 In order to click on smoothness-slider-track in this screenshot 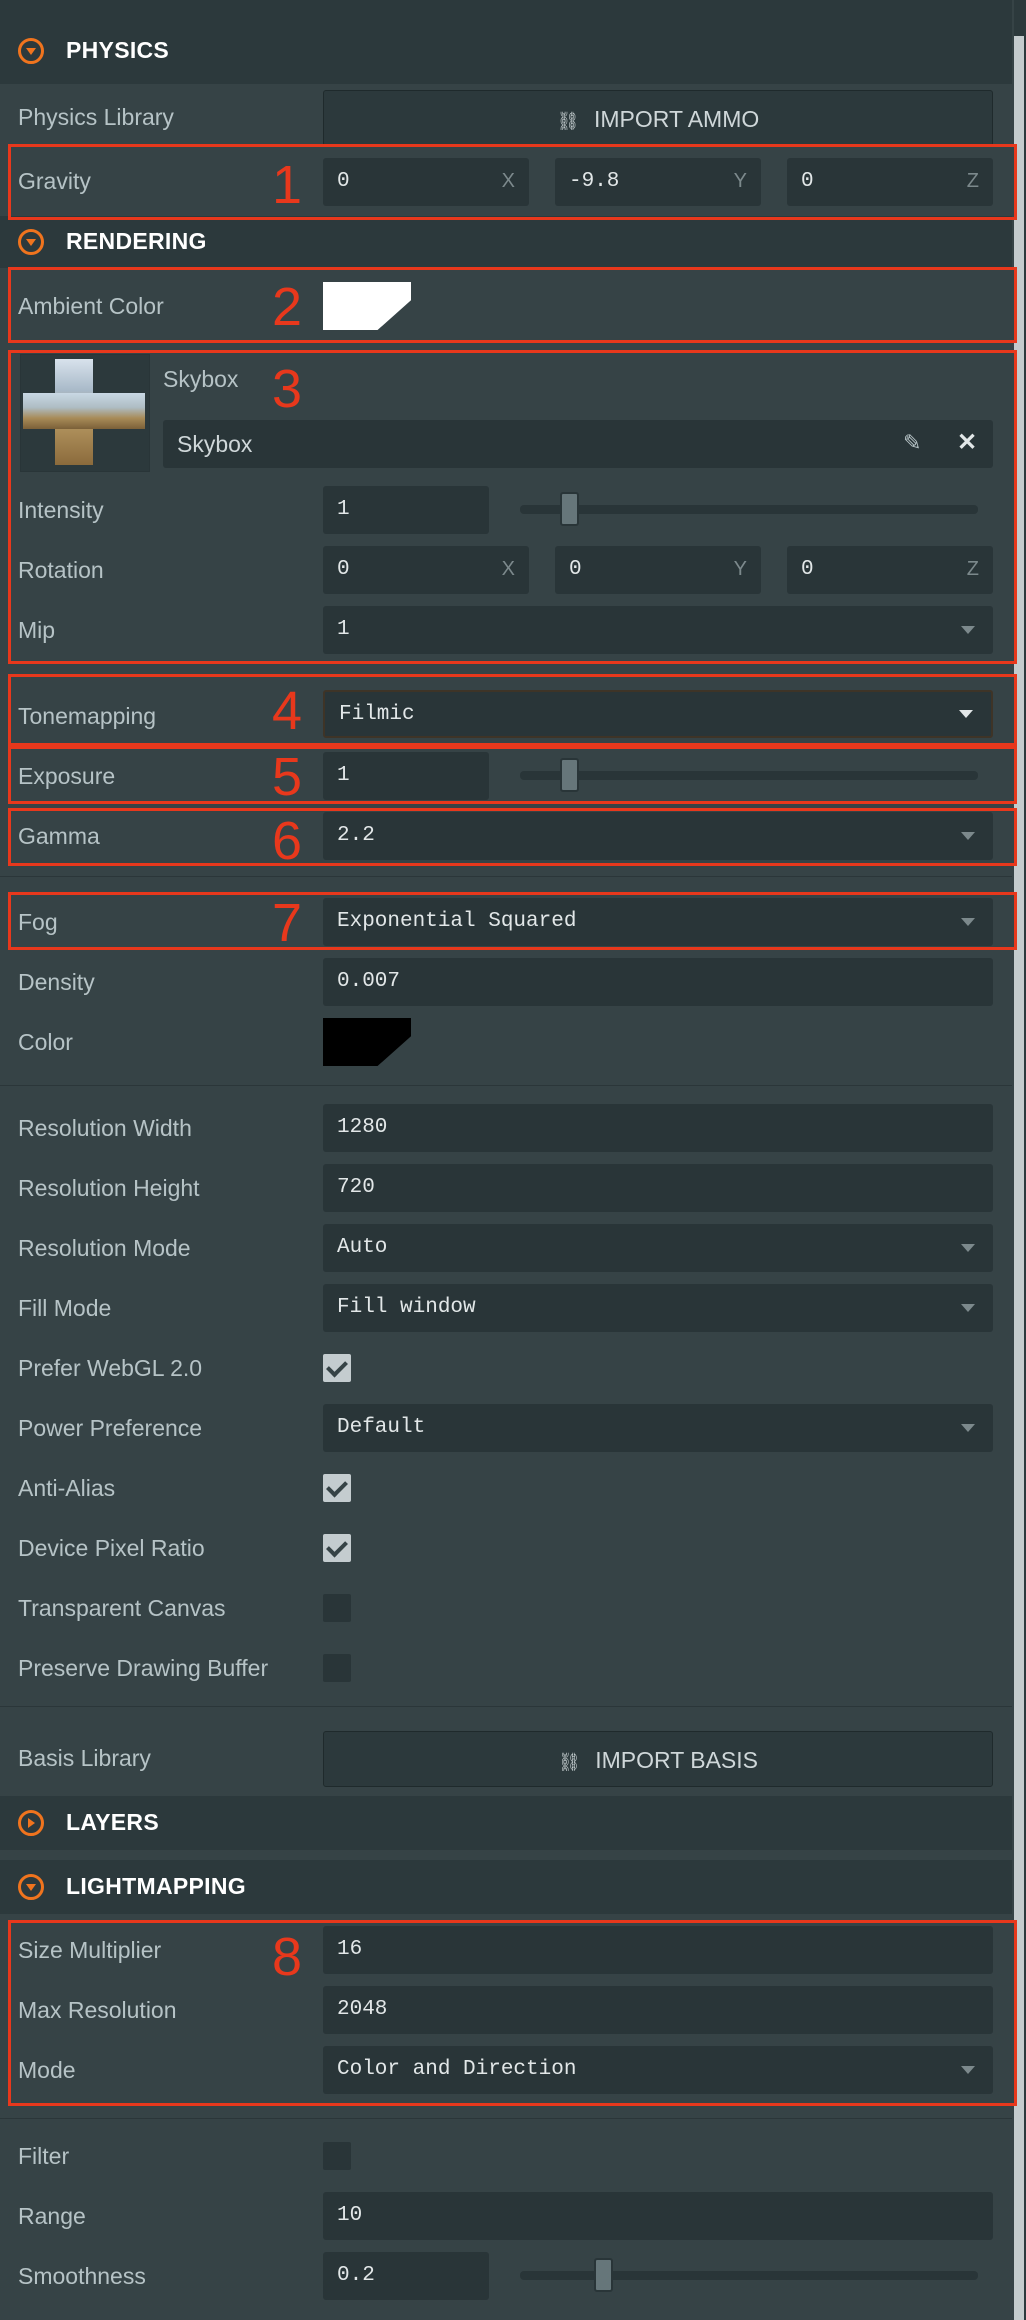, I will do `click(749, 2275)`.